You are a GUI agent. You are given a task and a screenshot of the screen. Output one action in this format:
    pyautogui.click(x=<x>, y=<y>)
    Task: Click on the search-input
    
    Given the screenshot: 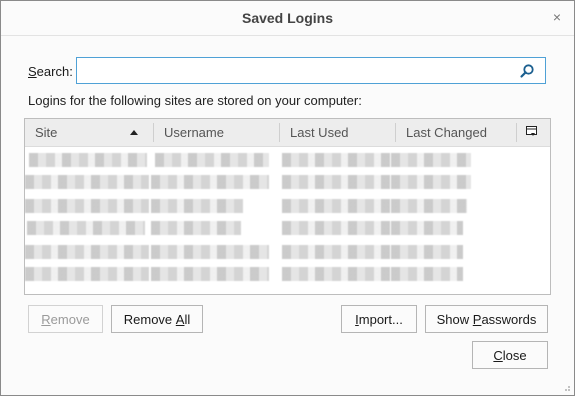 What is the action you would take?
    pyautogui.click(x=298, y=70)
    